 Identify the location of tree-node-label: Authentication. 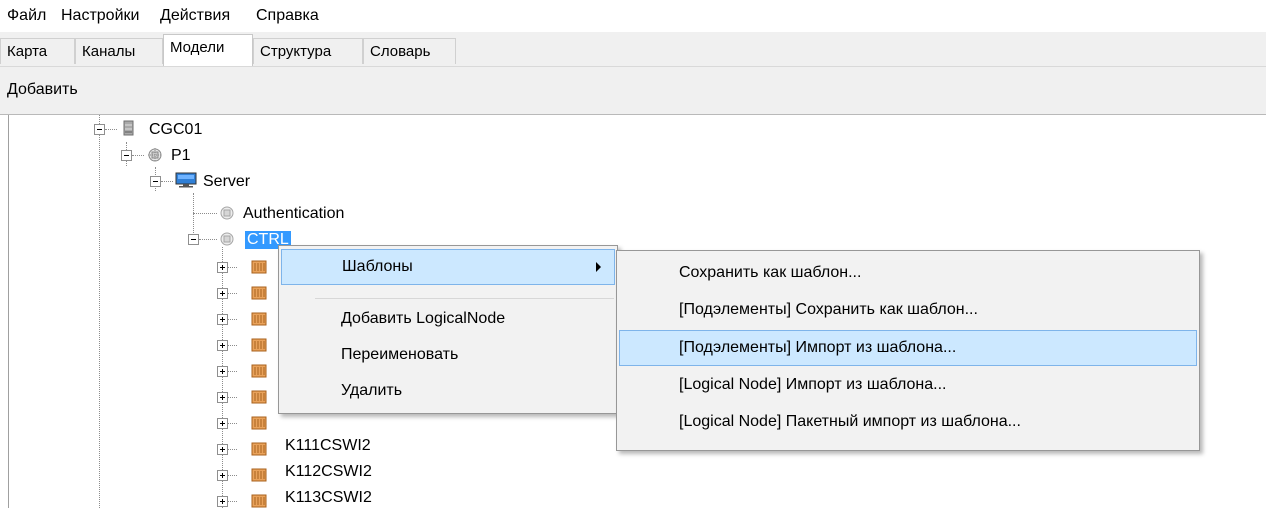
(293, 214).